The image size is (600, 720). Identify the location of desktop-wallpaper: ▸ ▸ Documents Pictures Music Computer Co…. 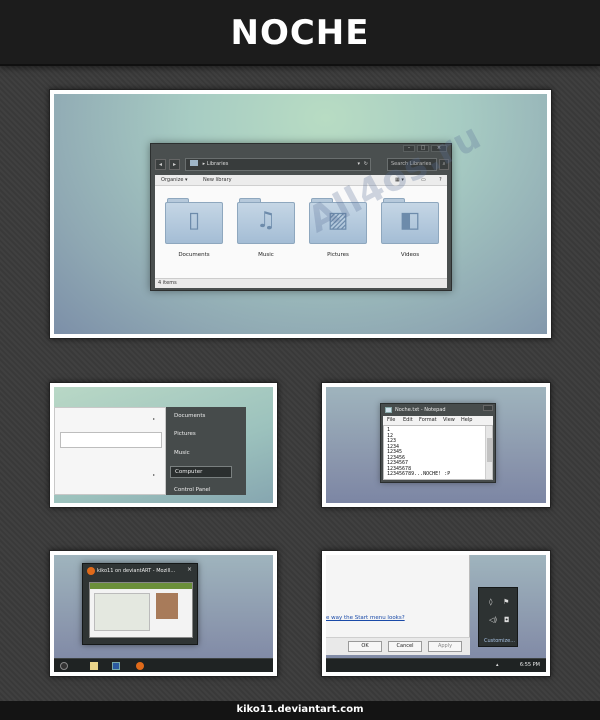
(163, 445).